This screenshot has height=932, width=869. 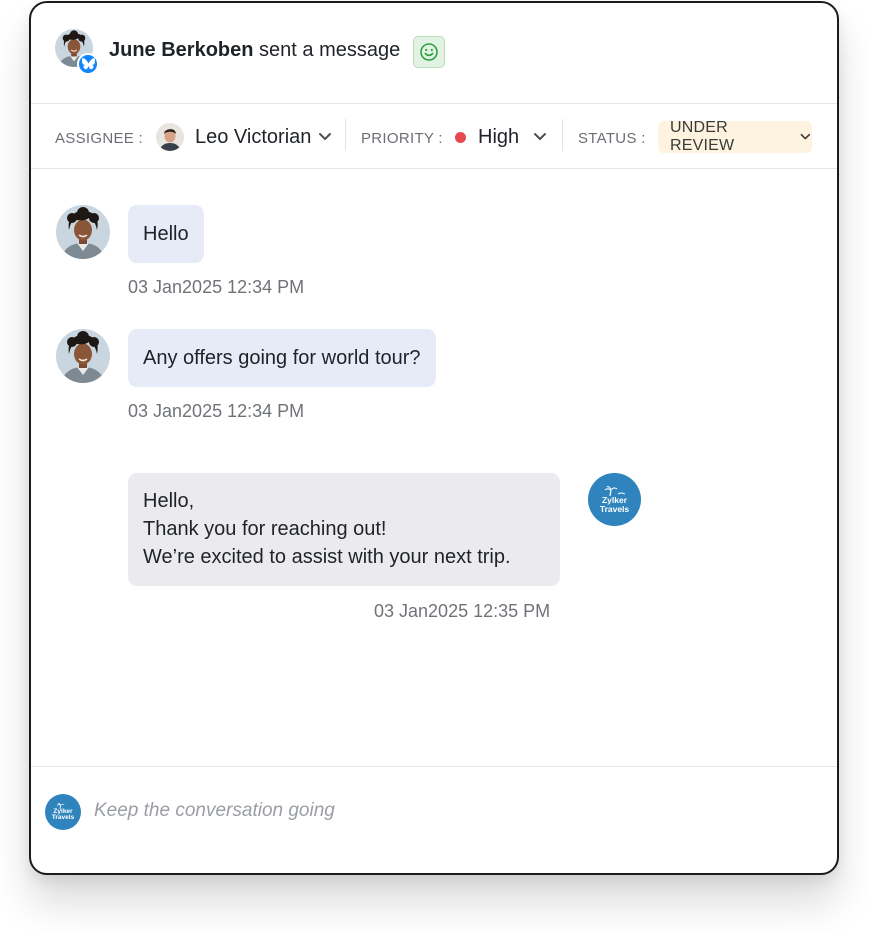 I want to click on reply-input: Keep the conversation going, so click(x=214, y=811).